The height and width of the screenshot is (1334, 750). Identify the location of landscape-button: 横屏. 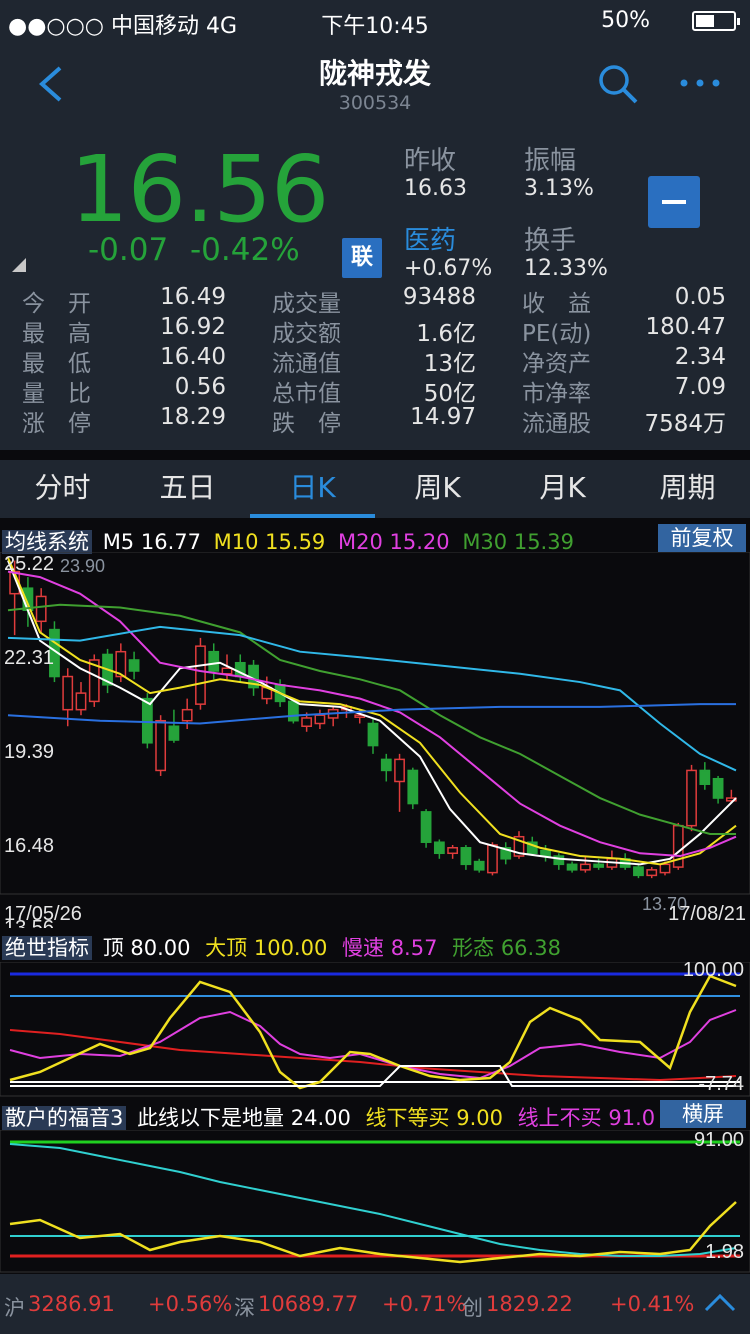
(703, 1114).